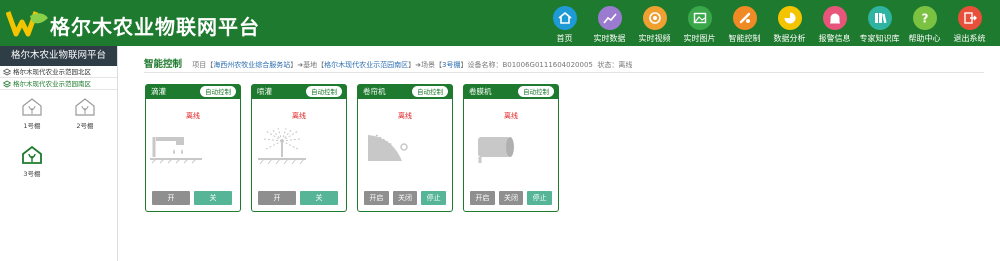 The width and height of the screenshot is (1000, 261). Describe the element at coordinates (388, 147) in the screenshot. I see `roller-shutter-icon` at that location.